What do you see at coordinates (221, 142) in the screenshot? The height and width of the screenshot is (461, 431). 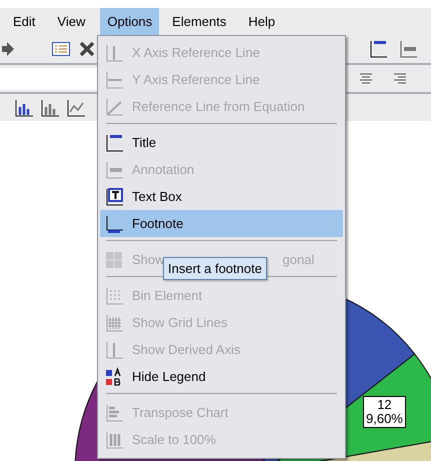 I see `menu-item: Title` at bounding box center [221, 142].